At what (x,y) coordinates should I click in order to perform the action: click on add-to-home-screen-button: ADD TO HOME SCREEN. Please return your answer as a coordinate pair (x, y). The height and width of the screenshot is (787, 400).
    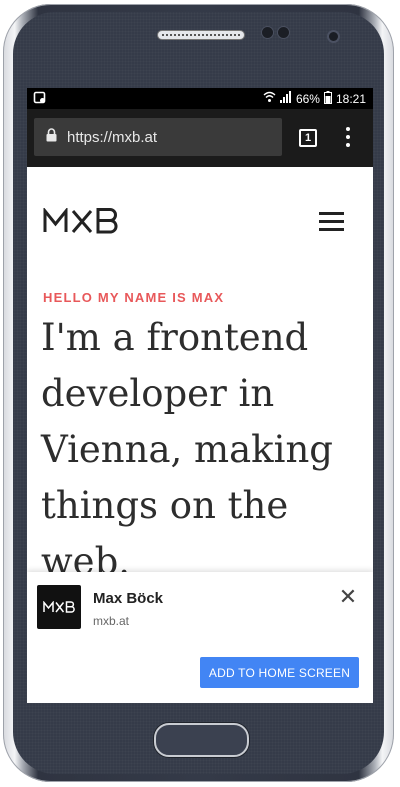
    Looking at the image, I should click on (279, 672).